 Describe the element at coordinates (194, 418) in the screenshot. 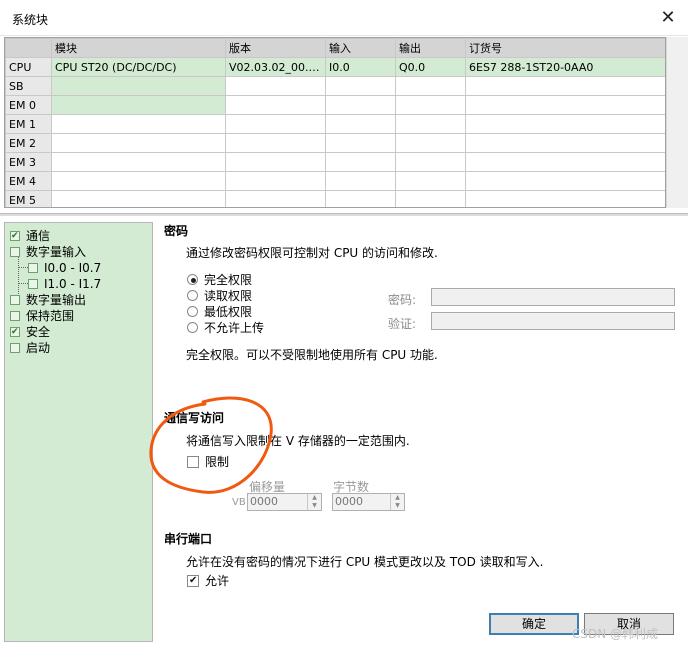

I see `comm-write-title: 通信写访问` at that location.